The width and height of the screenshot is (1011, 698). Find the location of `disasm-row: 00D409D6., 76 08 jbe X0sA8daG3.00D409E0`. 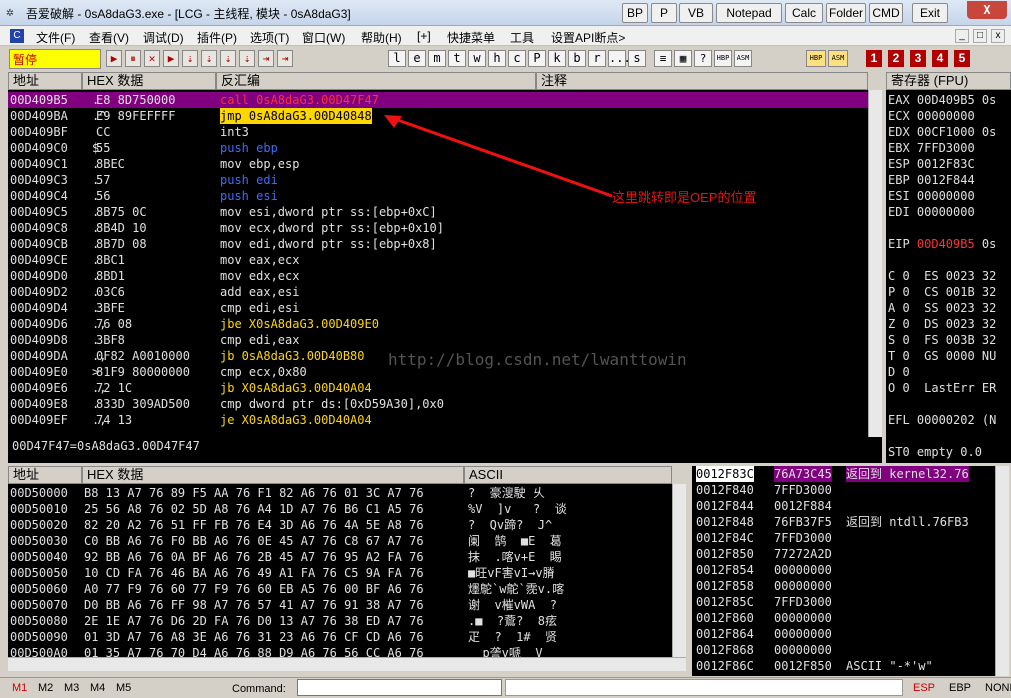

disasm-row: 00D409D6., 76 08 jbe X0sA8daG3.00D409E0 is located at coordinates (438, 324).